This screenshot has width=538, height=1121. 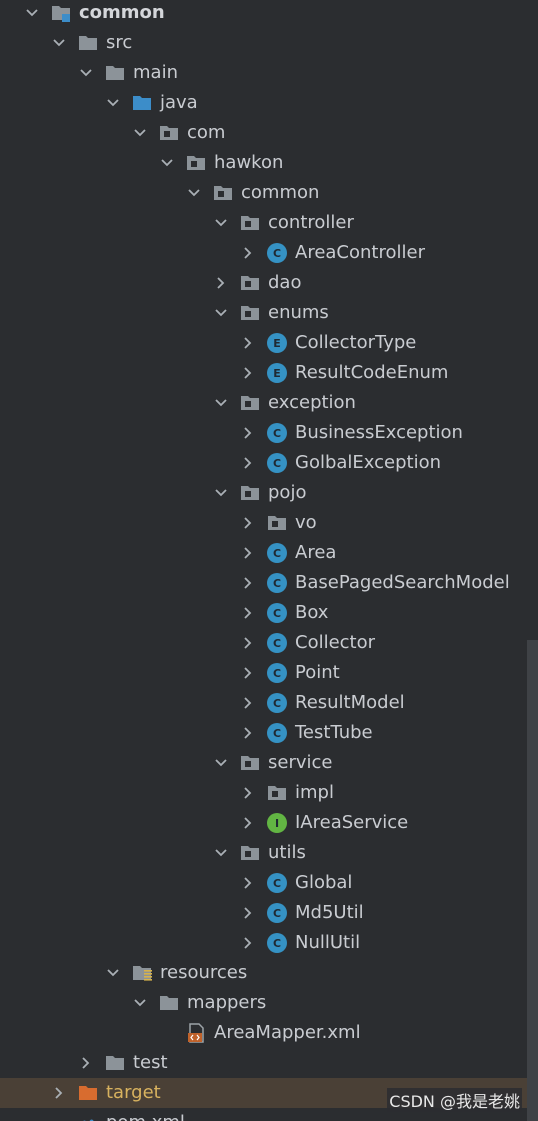 I want to click on watermark: CSDN @我是老姚, so click(x=454, y=1100).